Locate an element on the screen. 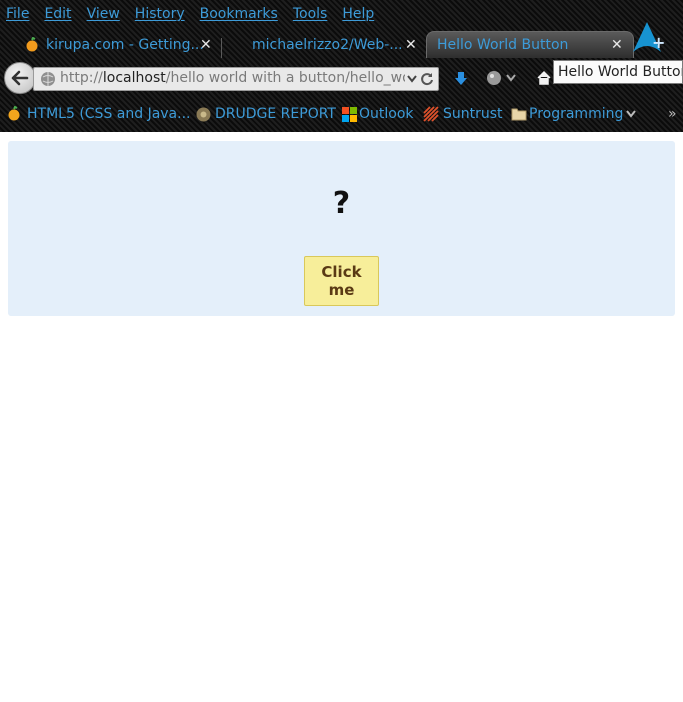  home-icon is located at coordinates (544, 78).